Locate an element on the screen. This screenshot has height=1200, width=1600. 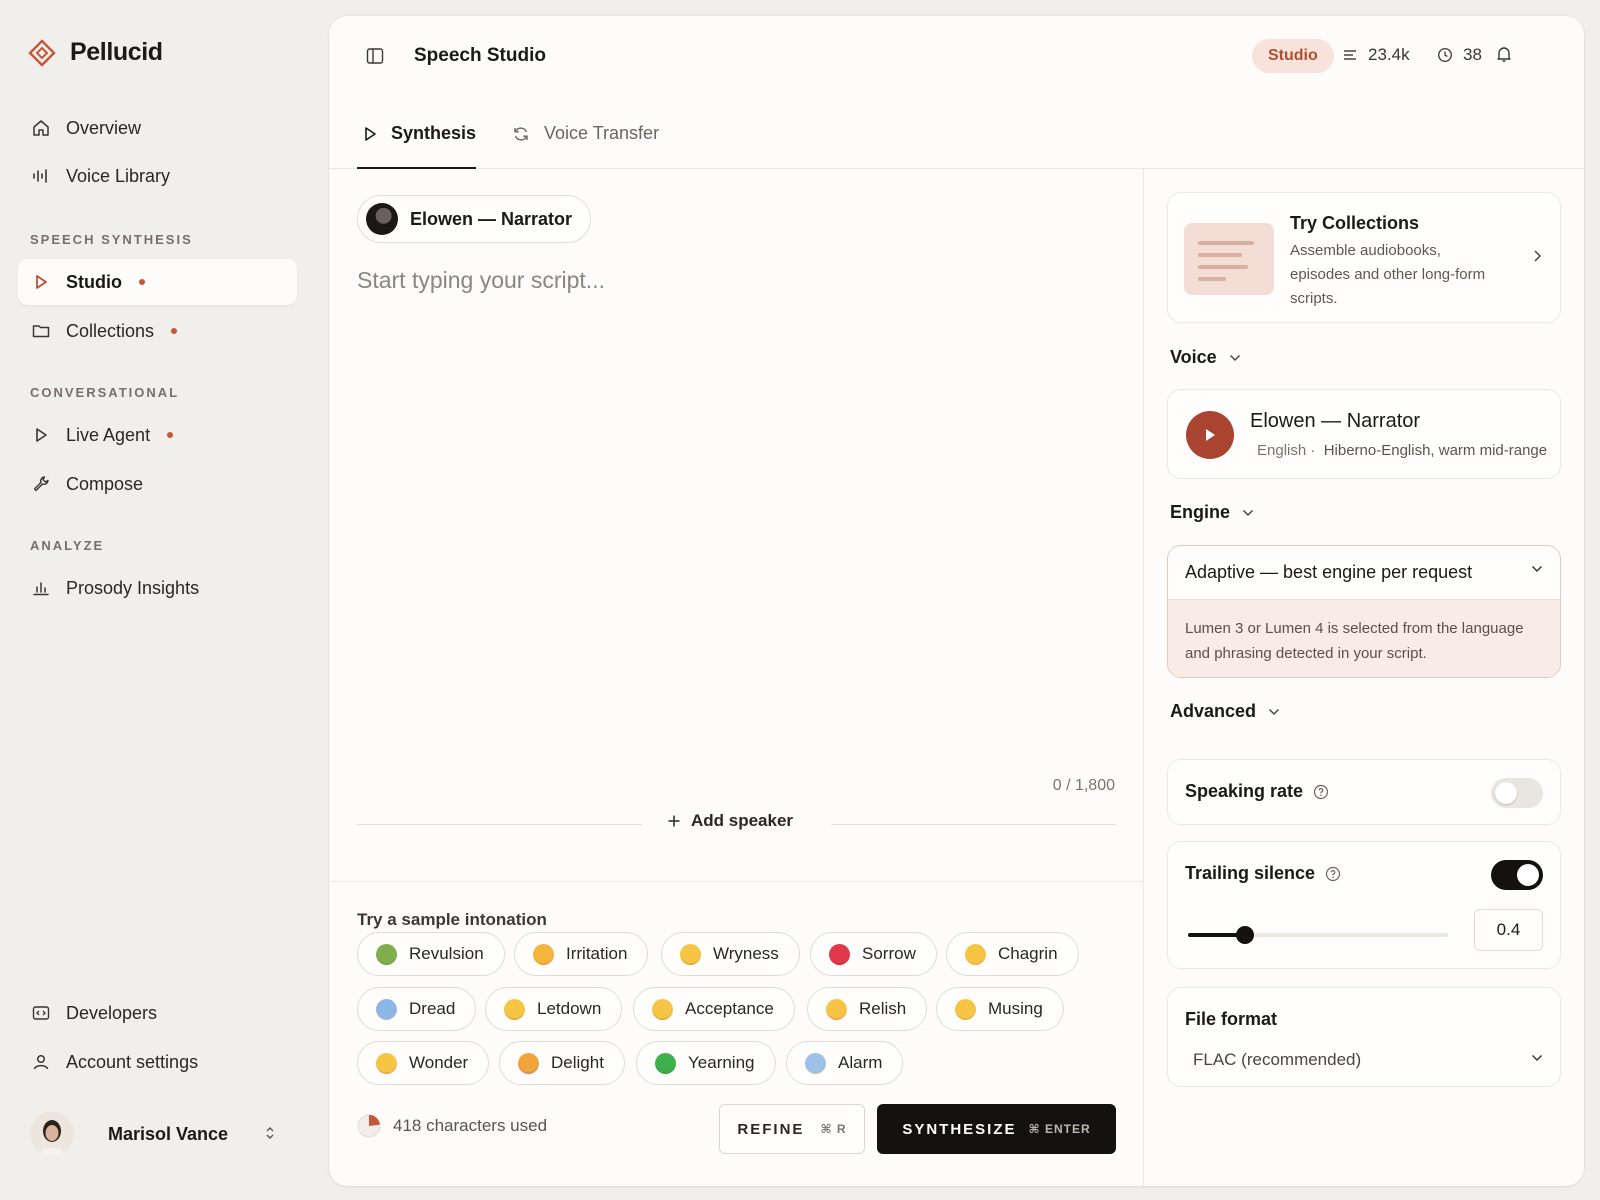
intonation-pill-chagrin: Chagrin is located at coordinates (1012, 954).